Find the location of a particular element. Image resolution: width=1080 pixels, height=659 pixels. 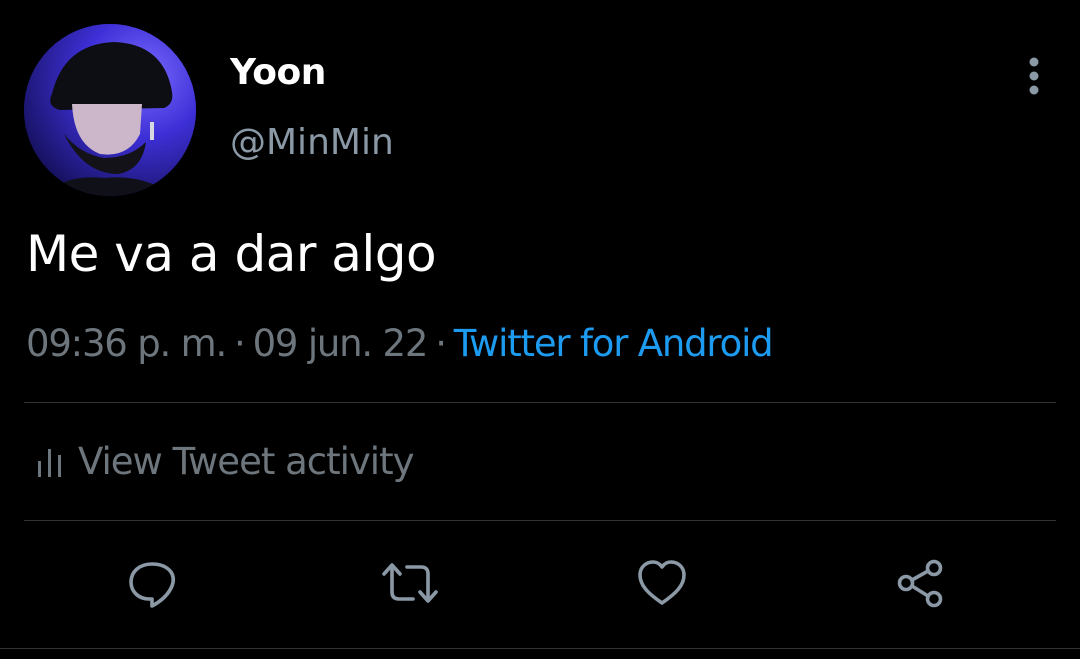

avatar is located at coordinates (110, 110).